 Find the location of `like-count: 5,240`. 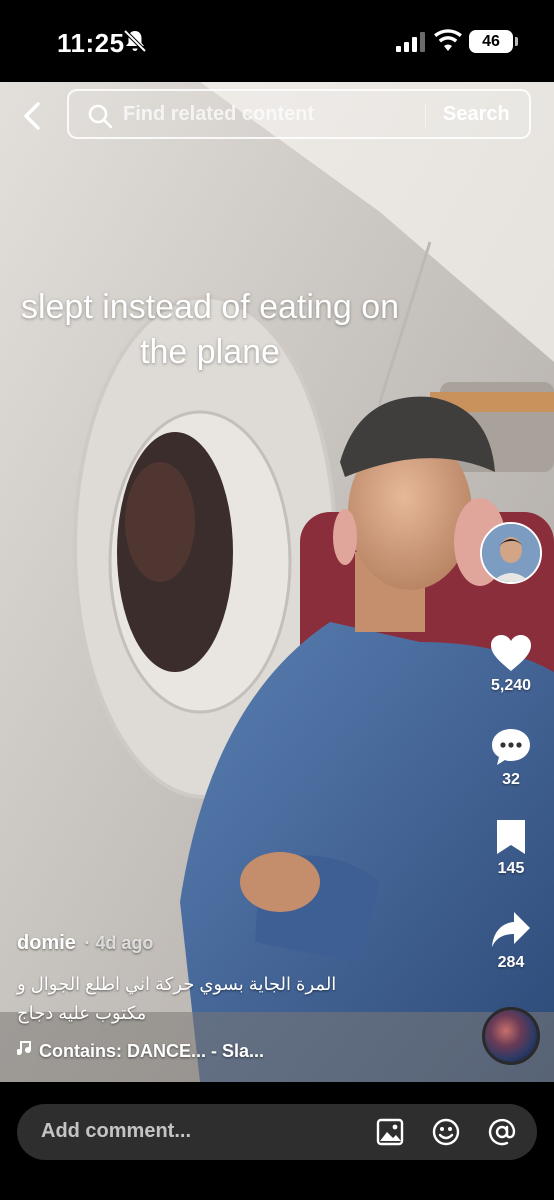

like-count: 5,240 is located at coordinates (511, 685).